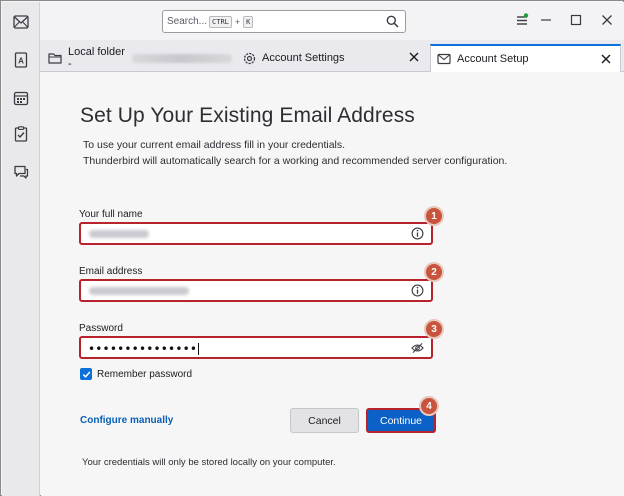 The image size is (624, 496). What do you see at coordinates (444, 59) in the screenshot?
I see `mail-setup-icon` at bounding box center [444, 59].